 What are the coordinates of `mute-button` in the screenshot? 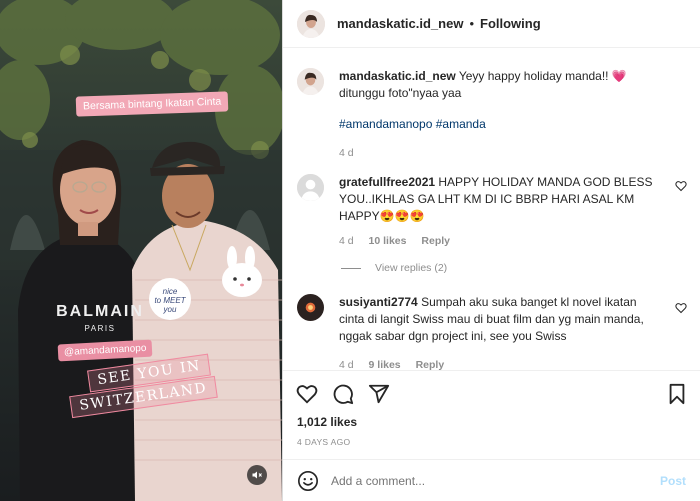 It's located at (257, 475).